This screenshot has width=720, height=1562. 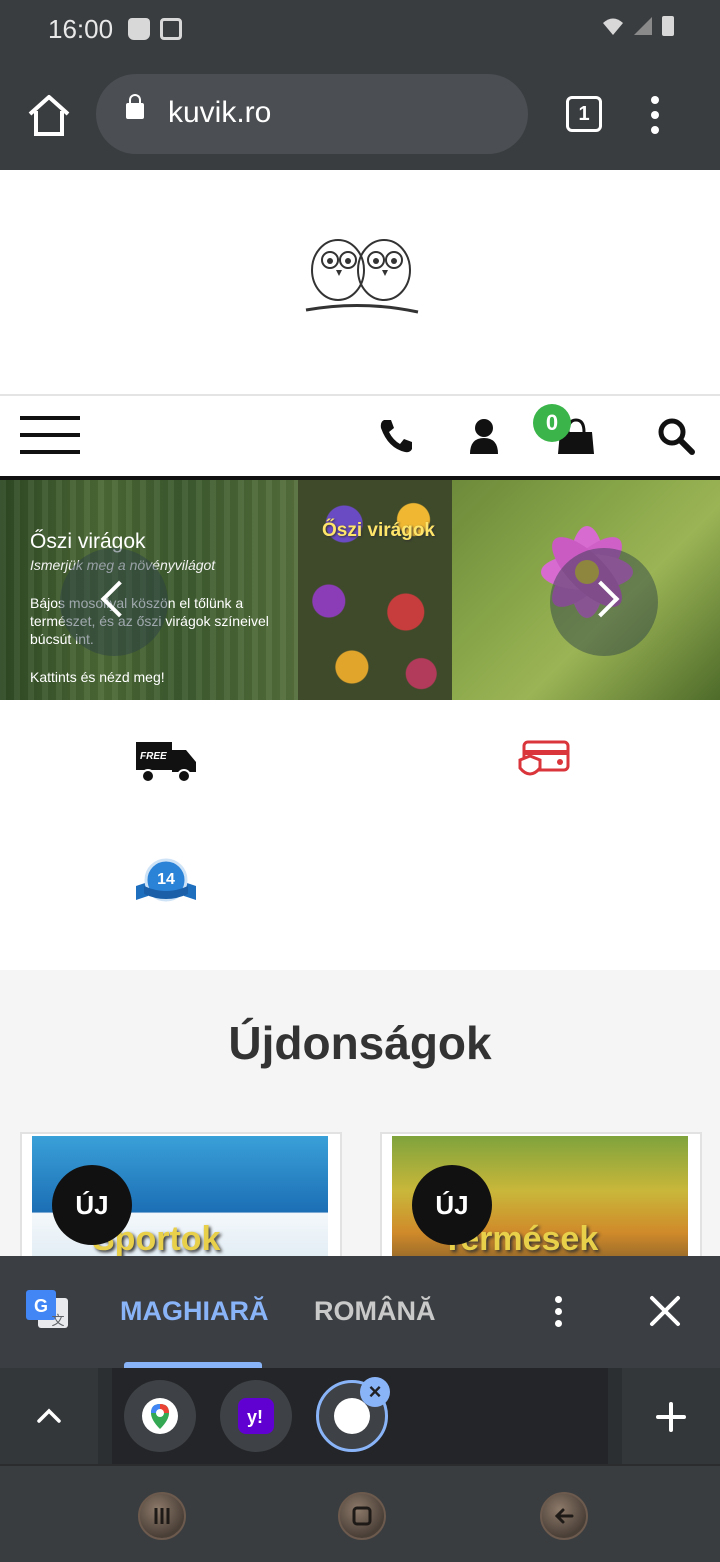 What do you see at coordinates (360, 31) in the screenshot?
I see `status-bar: 16:00` at bounding box center [360, 31].